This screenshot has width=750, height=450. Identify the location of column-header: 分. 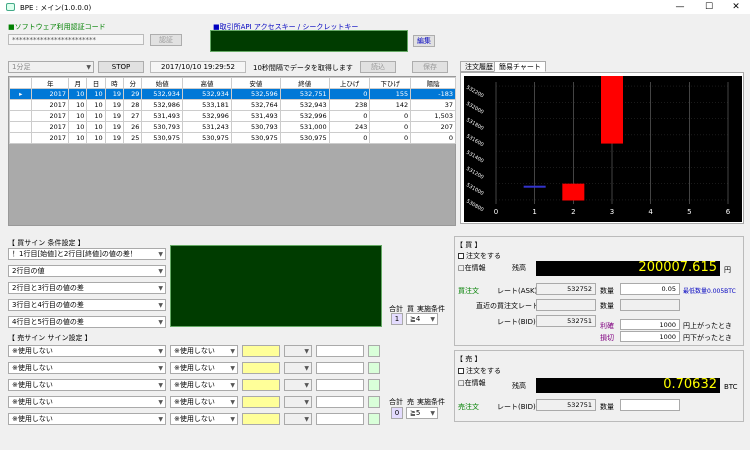
(133, 83).